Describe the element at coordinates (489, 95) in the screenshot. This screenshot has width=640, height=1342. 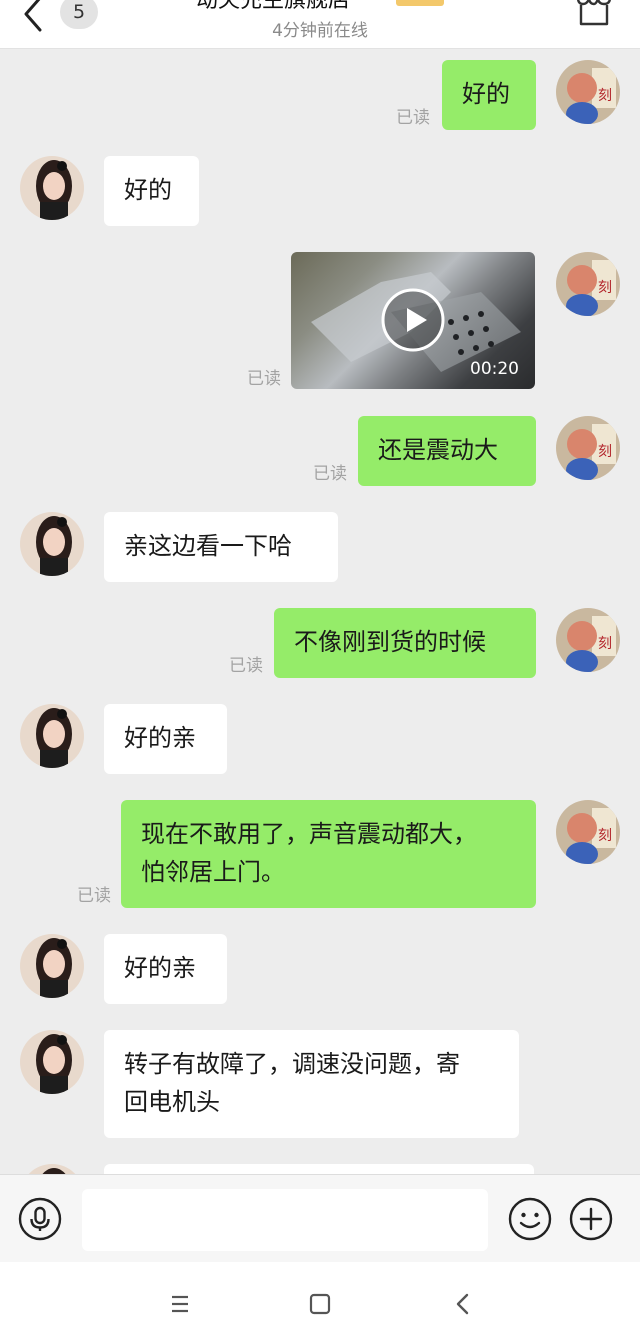
I see `message-bubble-outgoing: 好的` at that location.